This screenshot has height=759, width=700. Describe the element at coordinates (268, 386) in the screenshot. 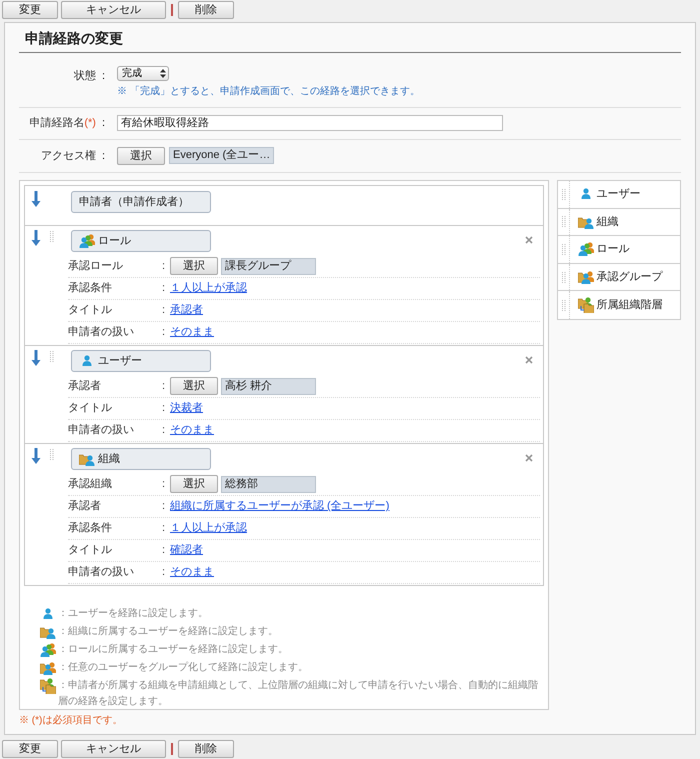

I see `value-field: 高杉 耕介` at that location.